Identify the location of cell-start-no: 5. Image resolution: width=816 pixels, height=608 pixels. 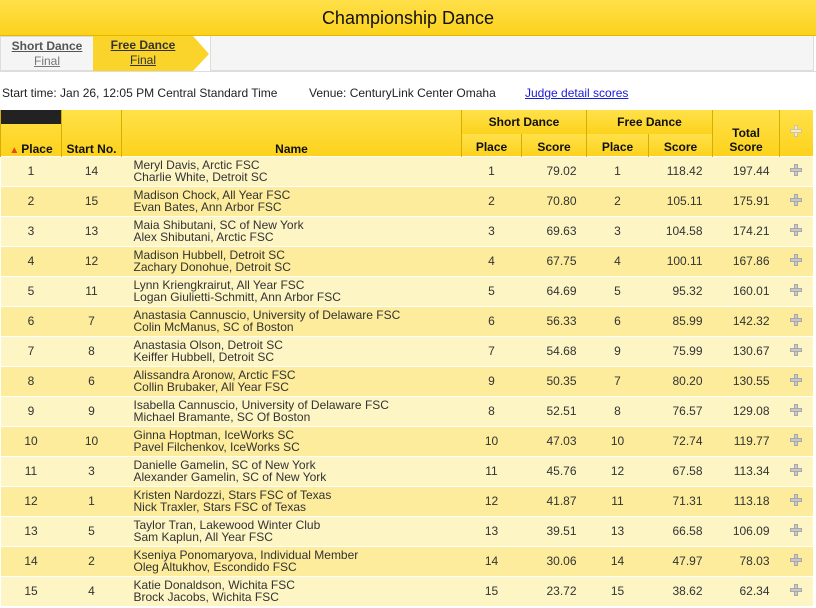
(91, 530).